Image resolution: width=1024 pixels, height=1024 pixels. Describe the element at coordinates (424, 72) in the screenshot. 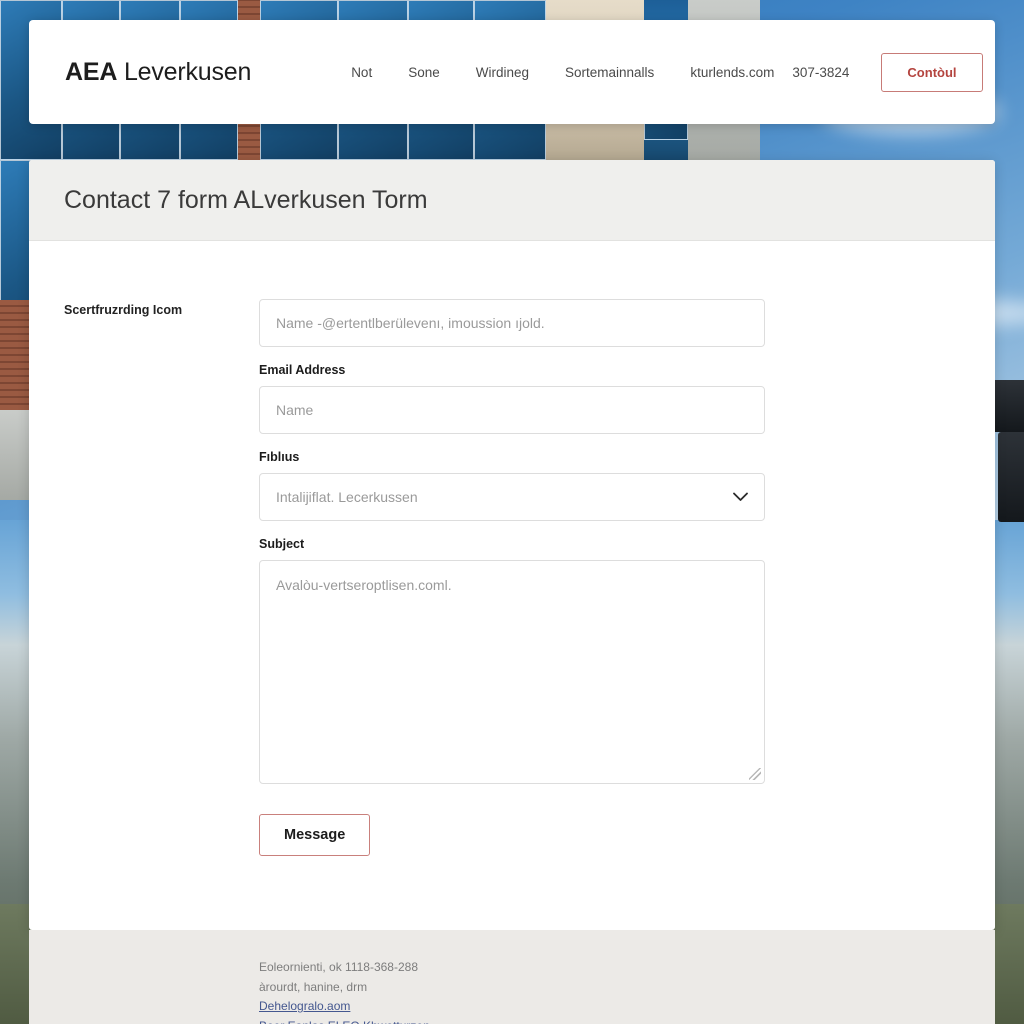

I see `nav-item-1: Sone` at that location.